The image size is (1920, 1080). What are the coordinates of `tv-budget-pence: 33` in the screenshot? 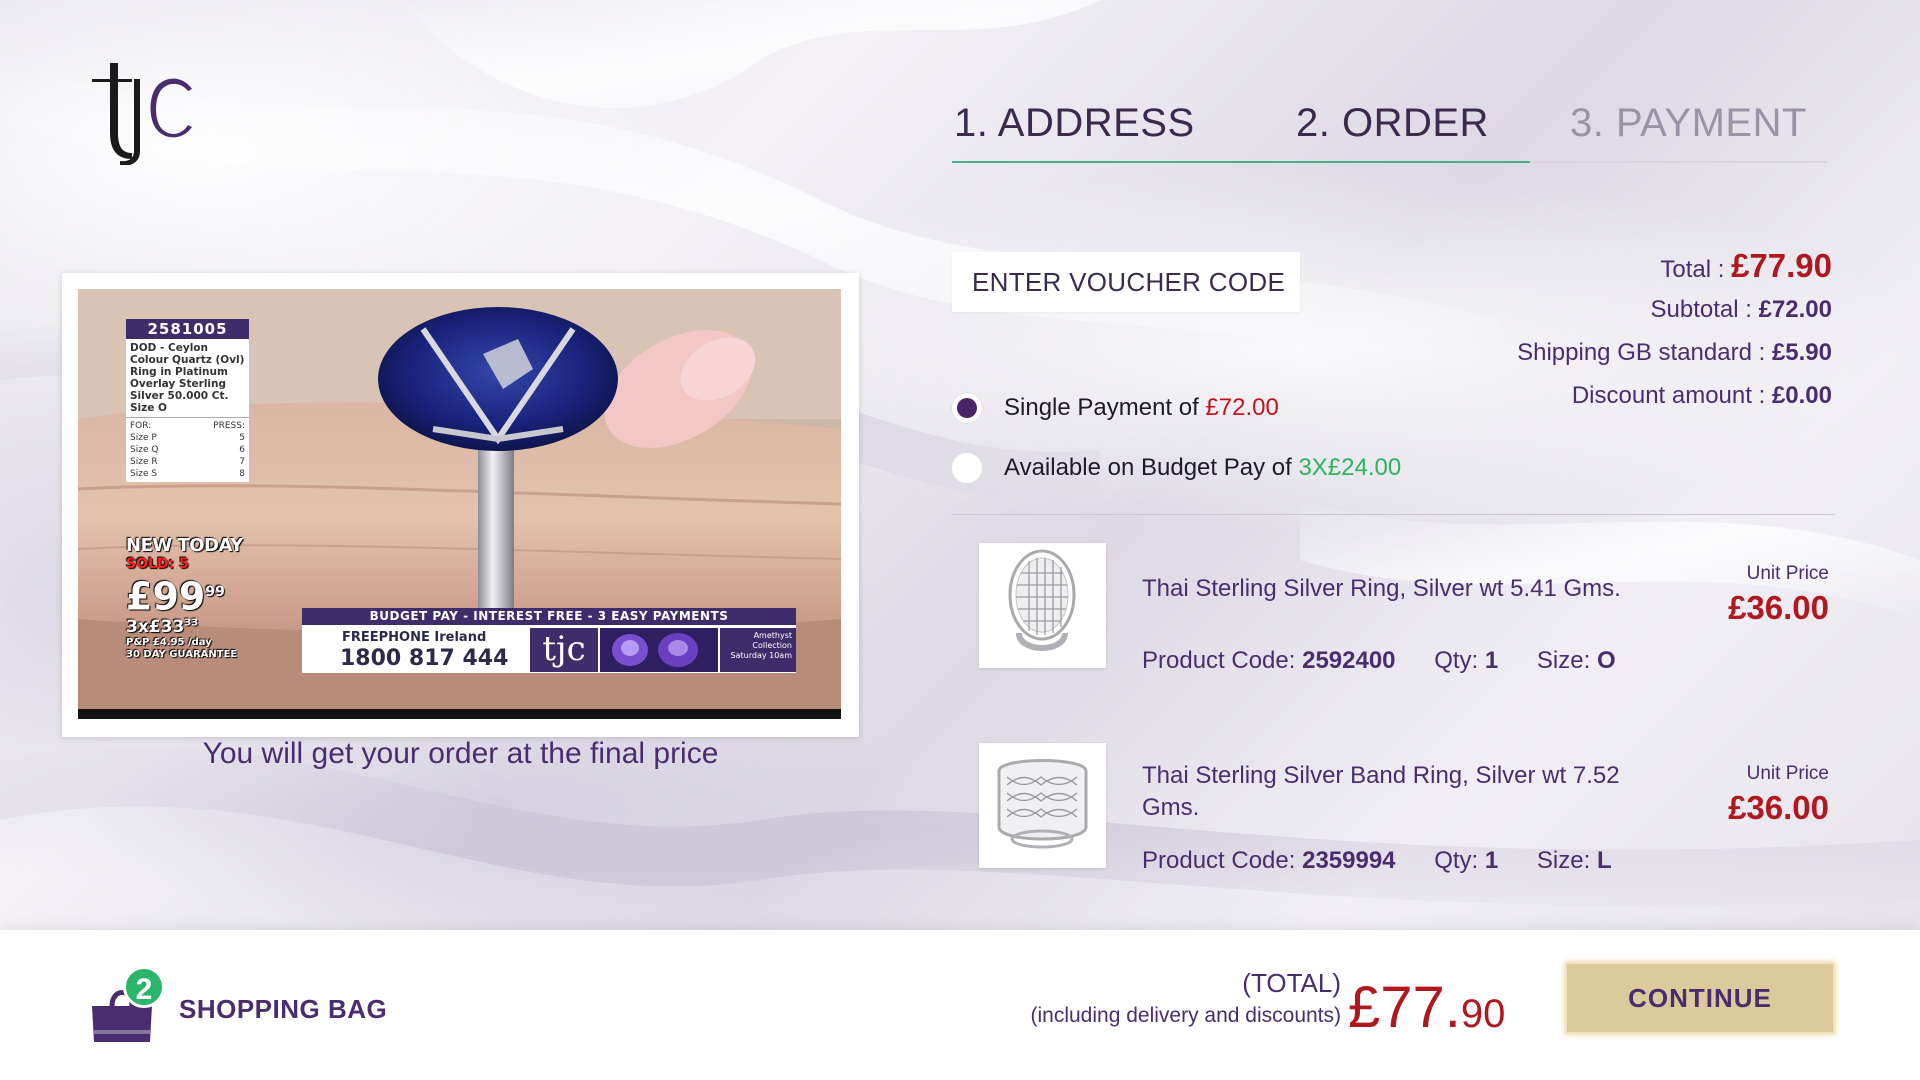 It's located at (191, 622).